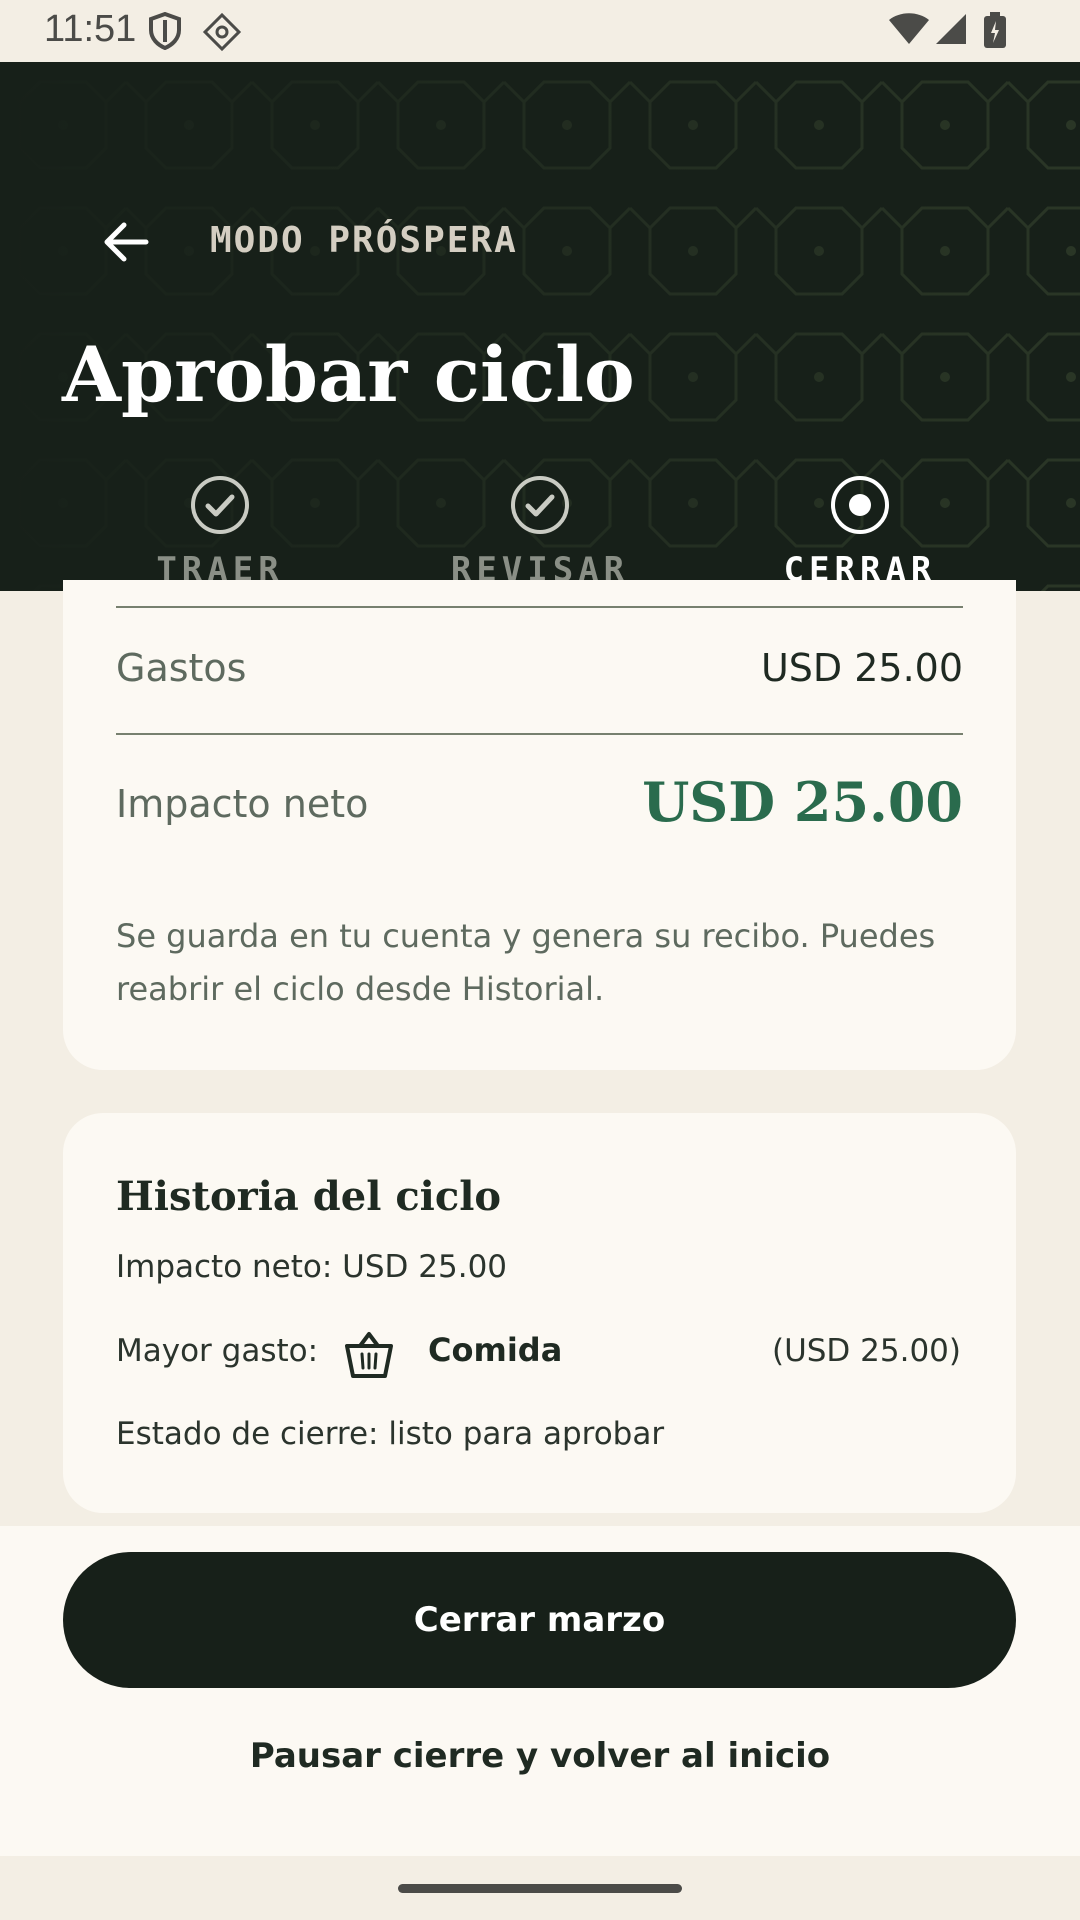 The height and width of the screenshot is (1920, 1080). Describe the element at coordinates (540, 1756) in the screenshot. I see `pause-close-button: Pausar cierre y volver al inicio` at that location.